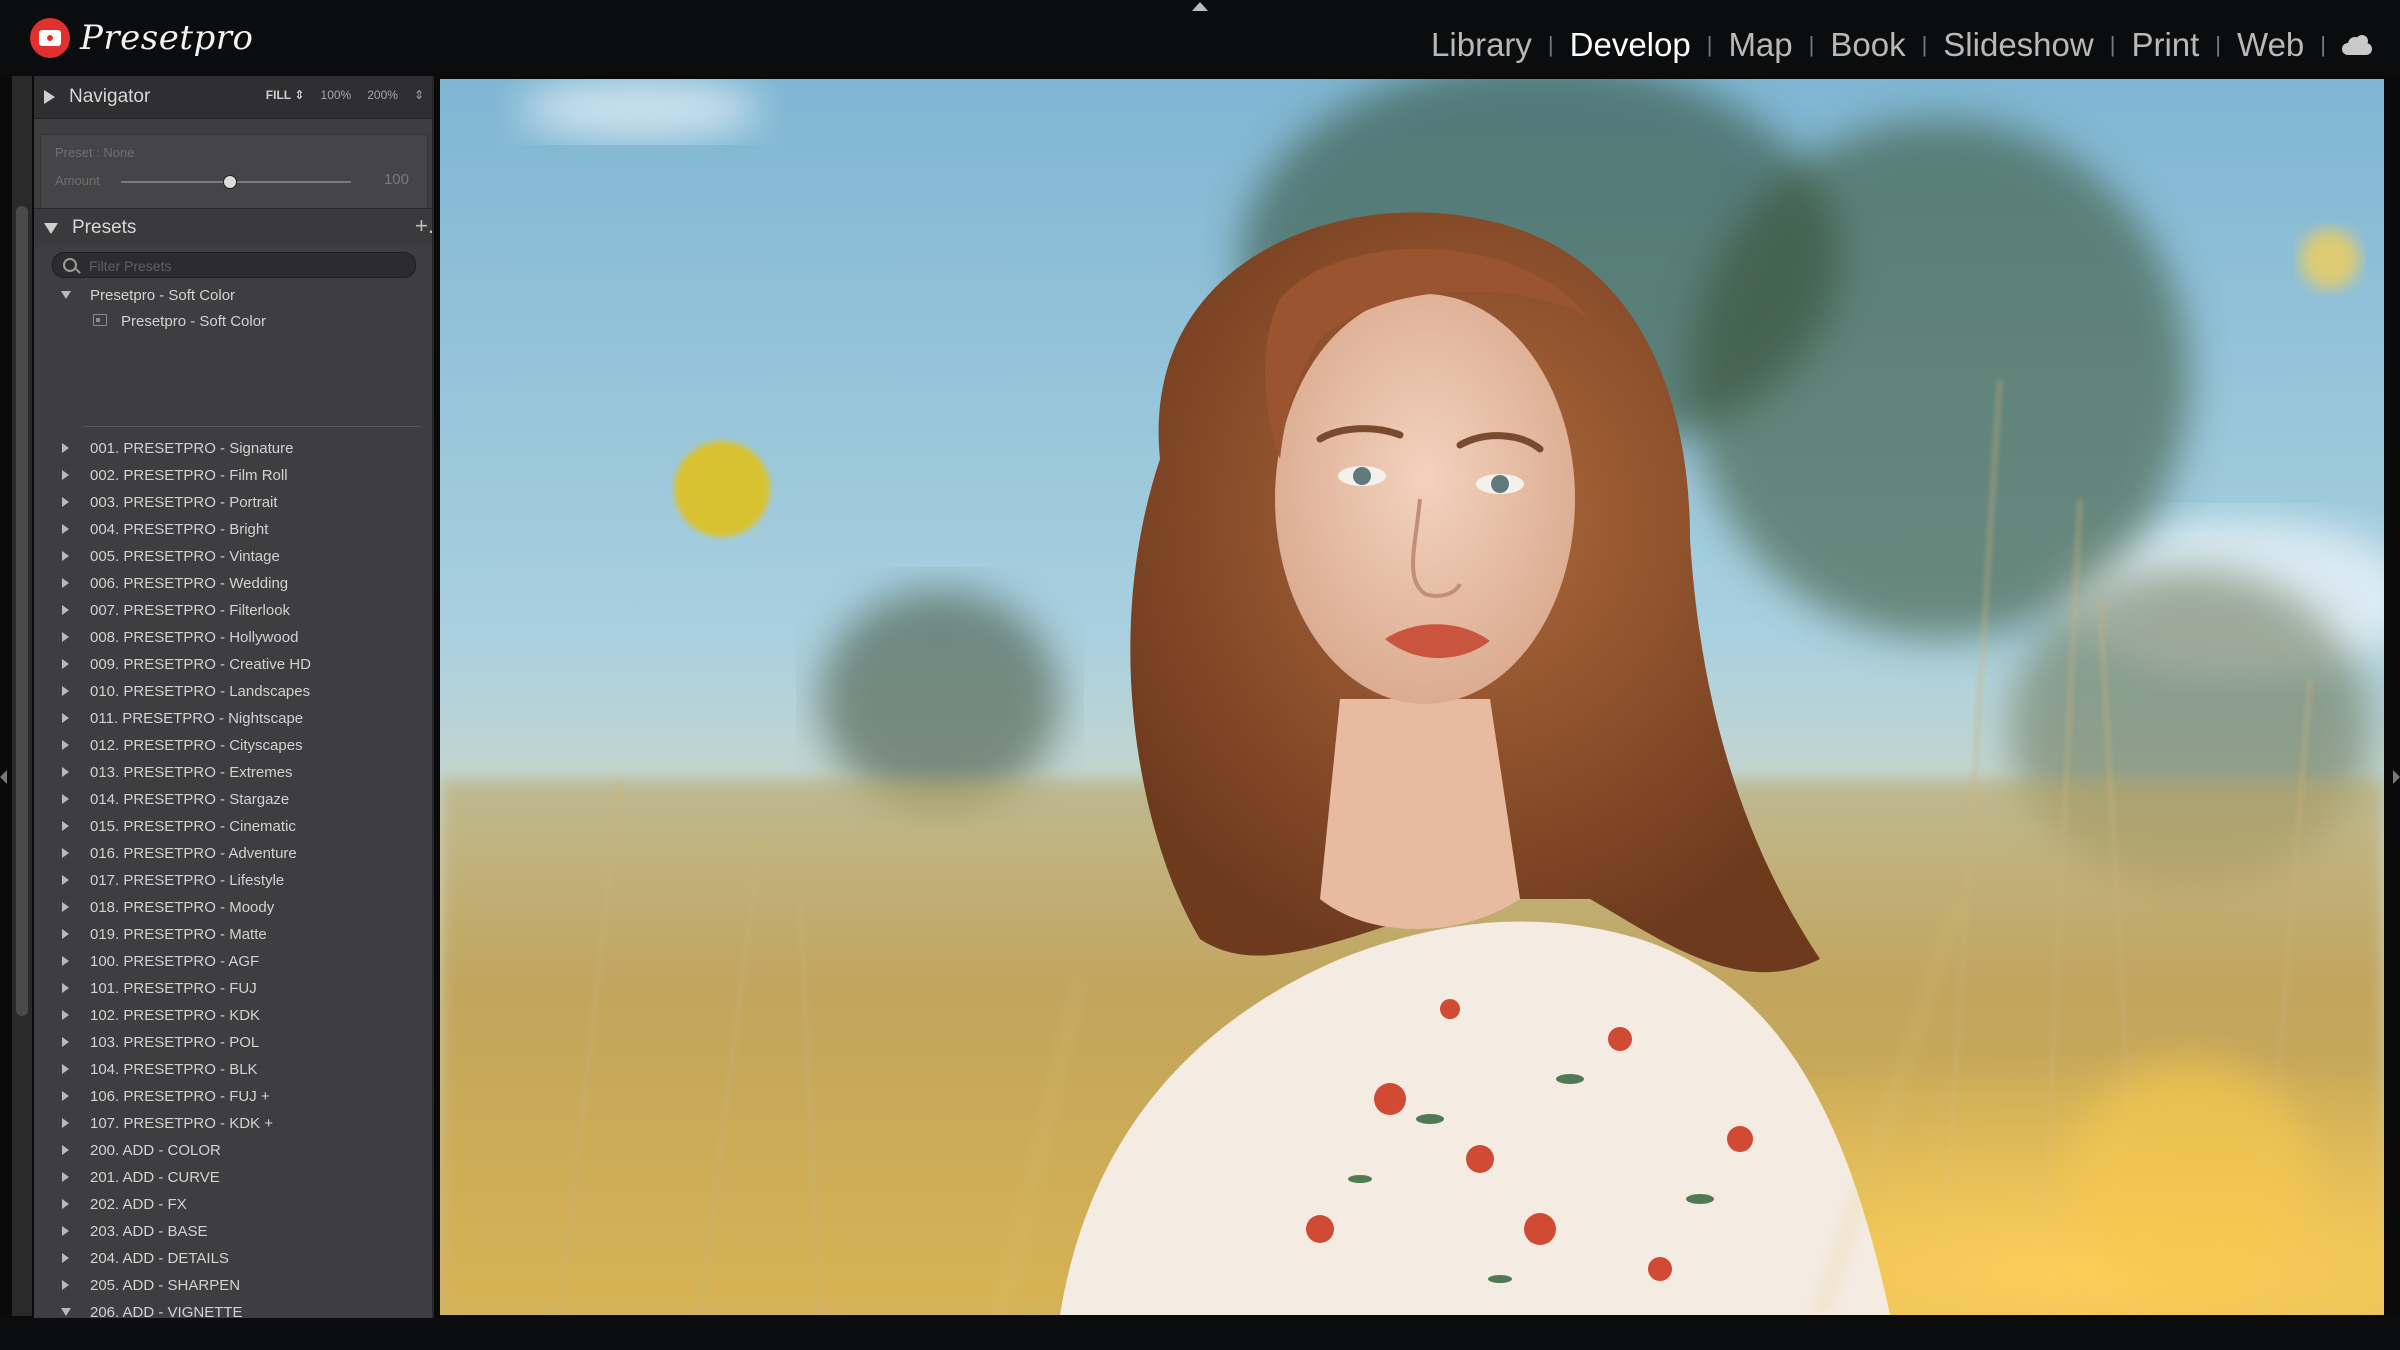 This screenshot has height=1350, width=2400. I want to click on preset-group-label: 018. PRESETPRO - Moody, so click(182, 907).